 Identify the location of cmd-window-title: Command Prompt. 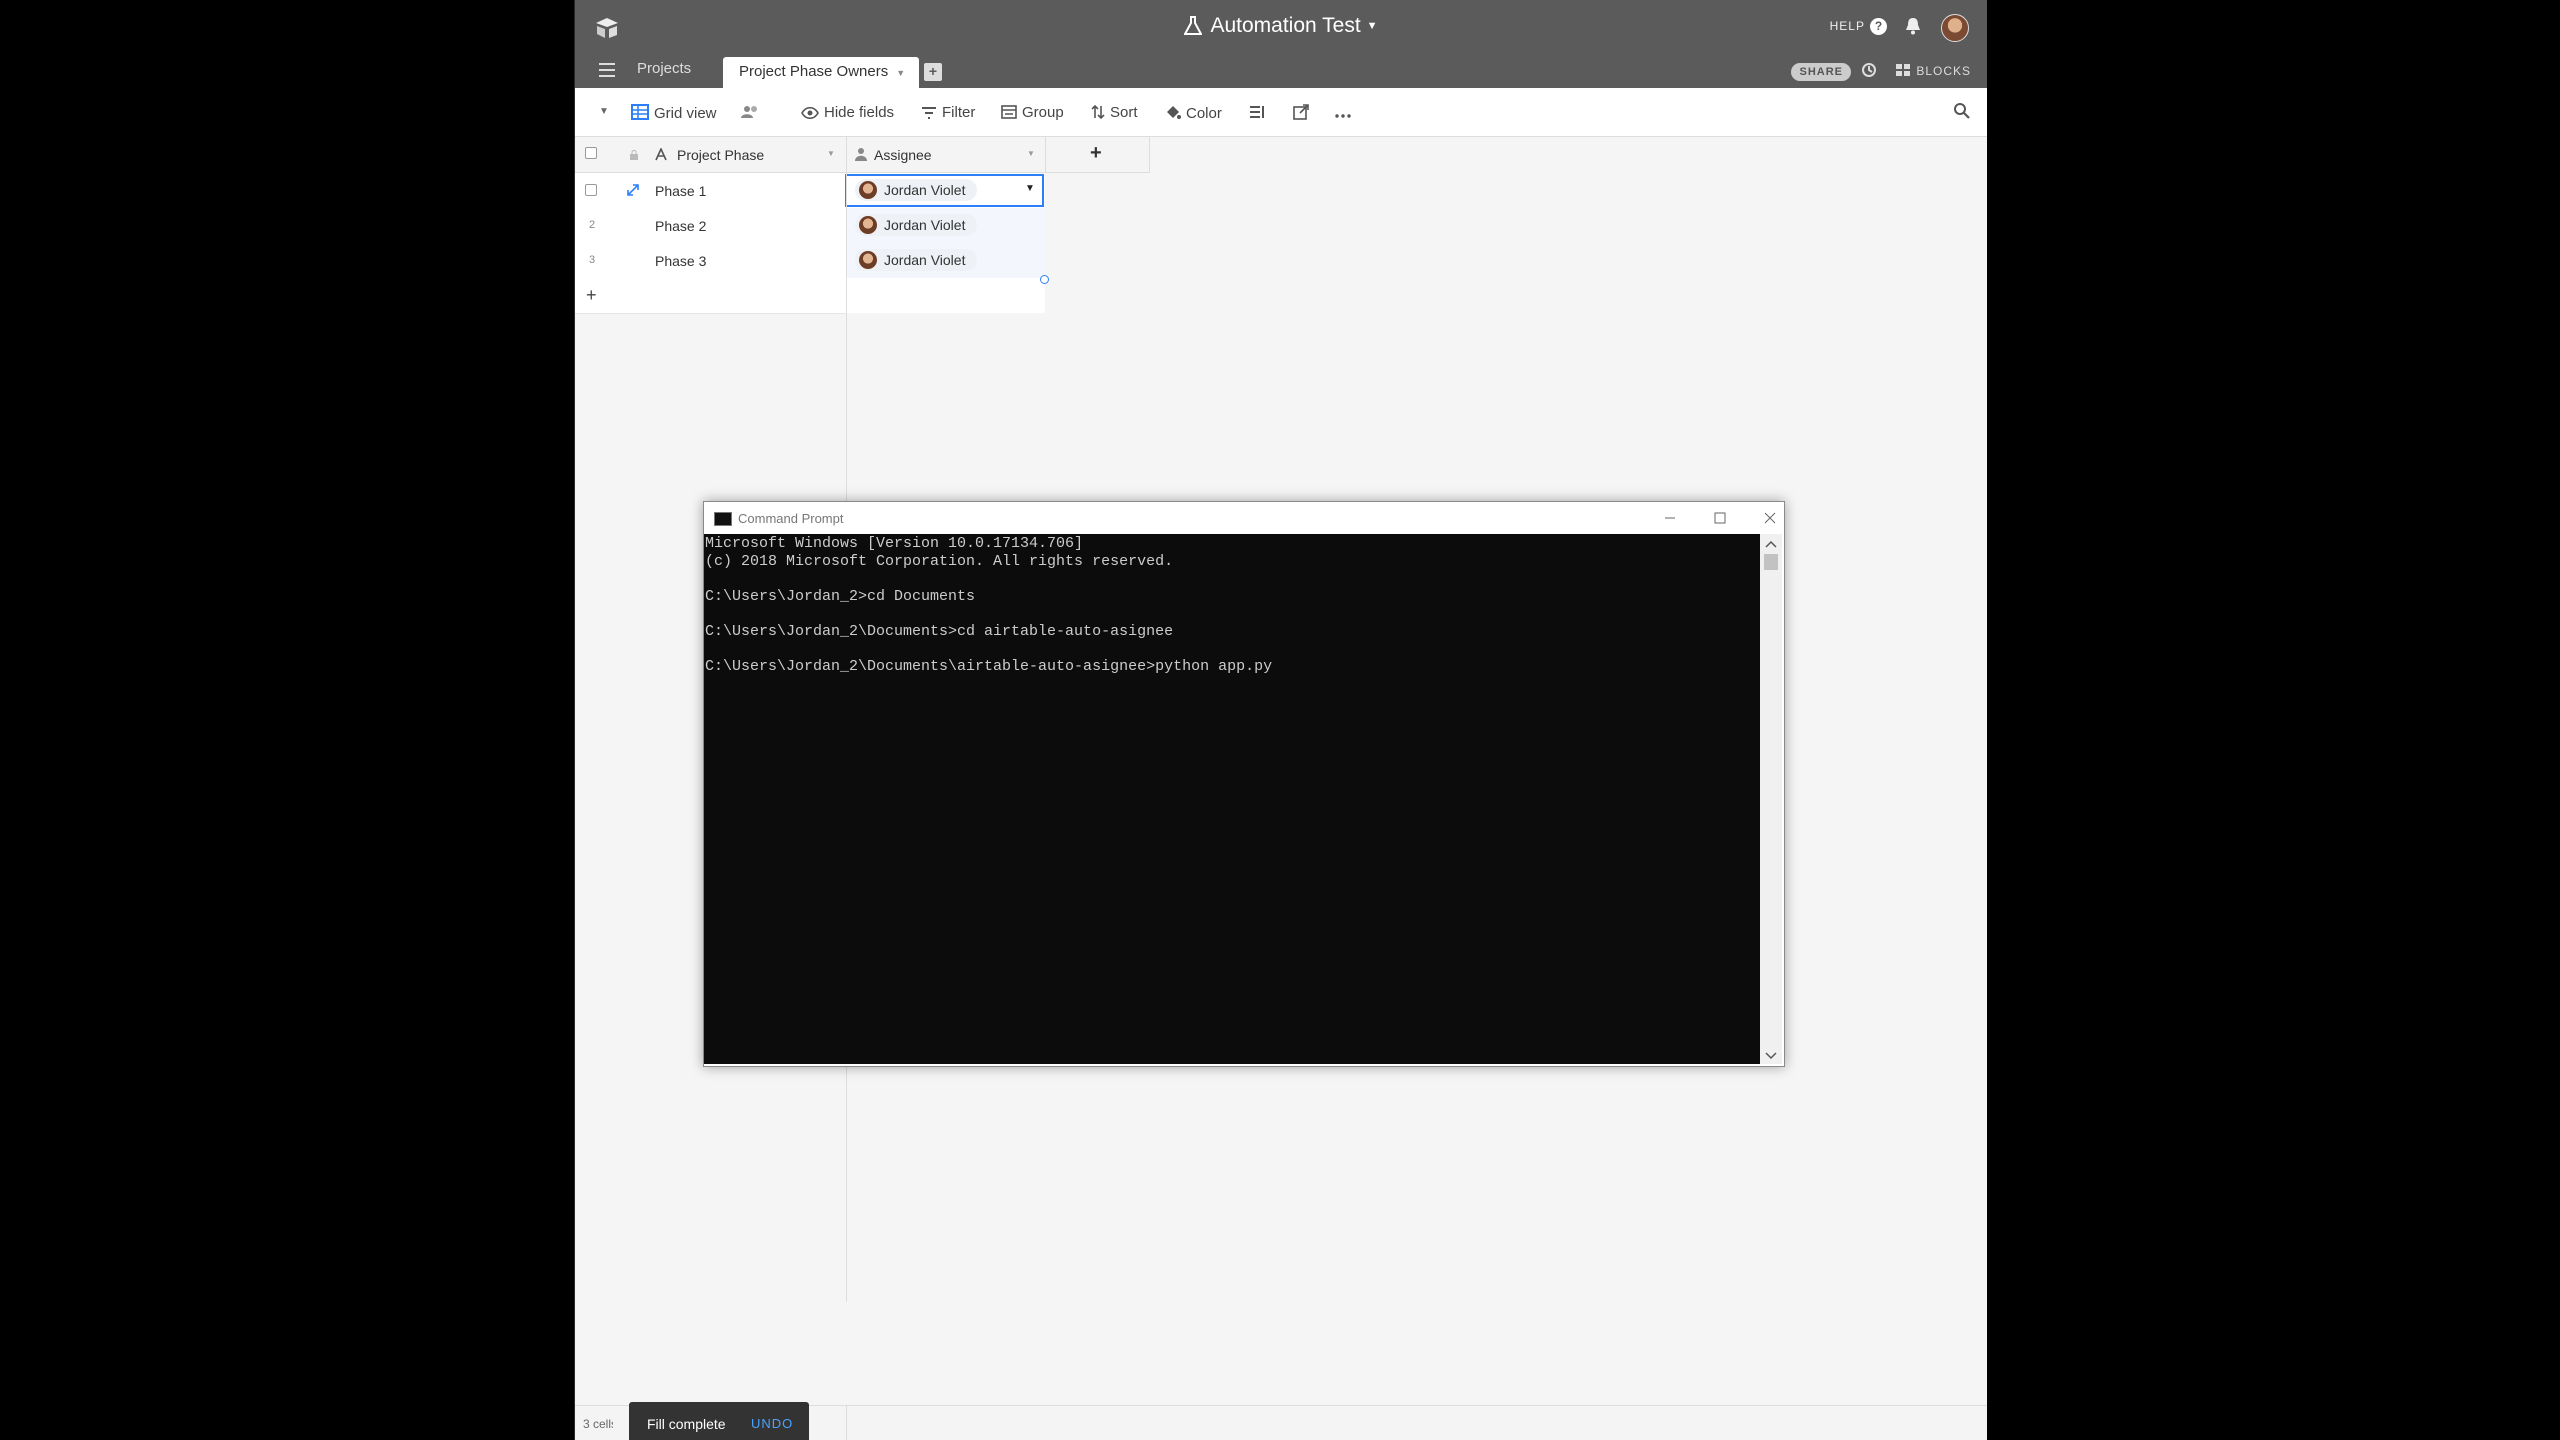
(791, 518).